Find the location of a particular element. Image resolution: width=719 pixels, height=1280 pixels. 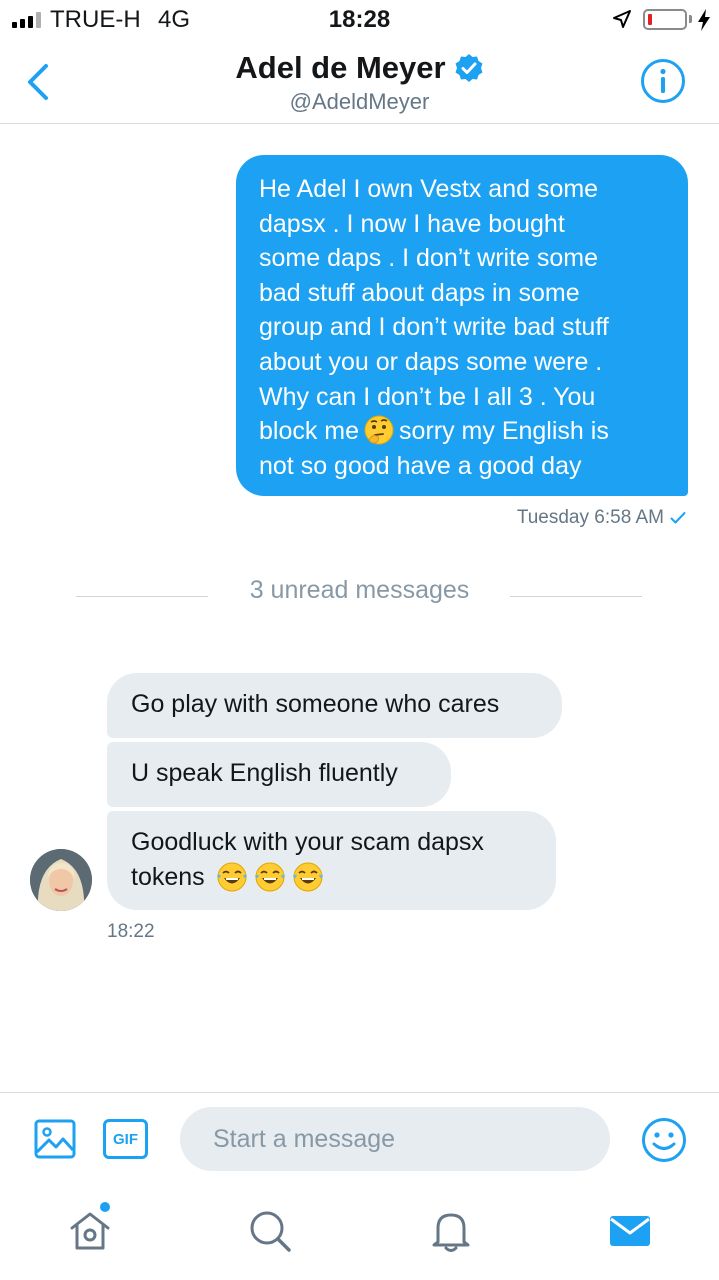

avatar-image is located at coordinates (61, 880).